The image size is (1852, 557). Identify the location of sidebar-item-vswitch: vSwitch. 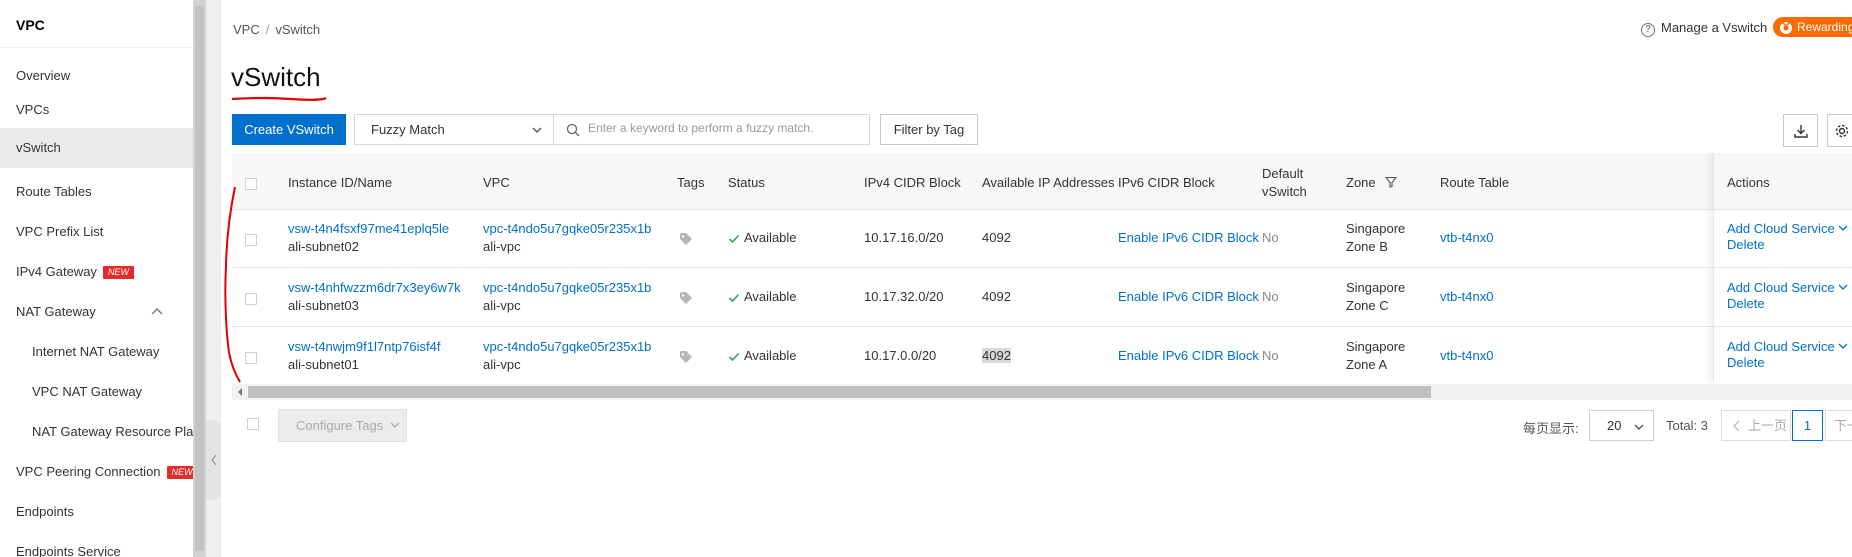
(96, 148).